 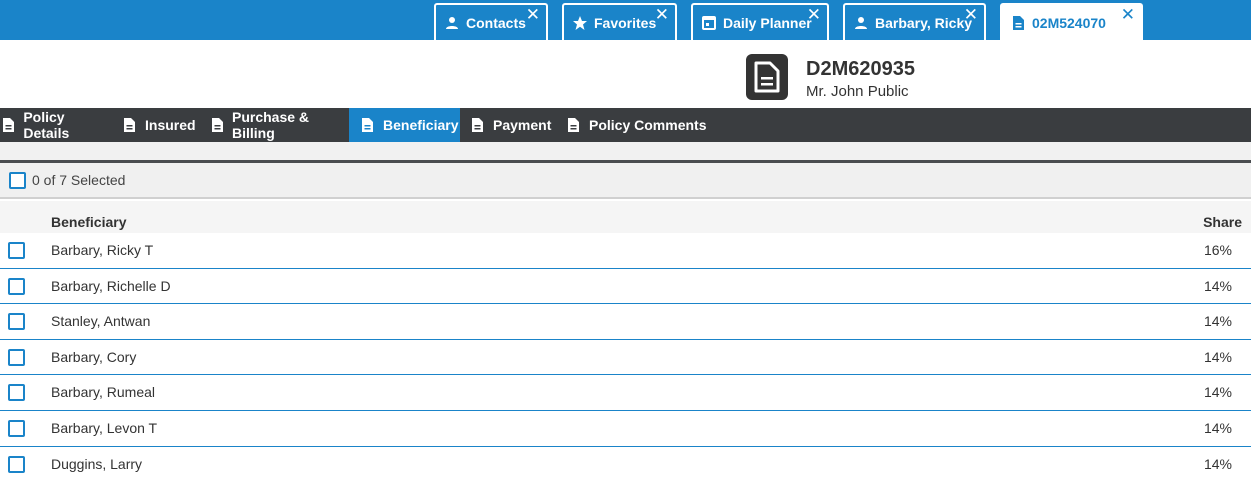 I want to click on star-icon, so click(x=580, y=23).